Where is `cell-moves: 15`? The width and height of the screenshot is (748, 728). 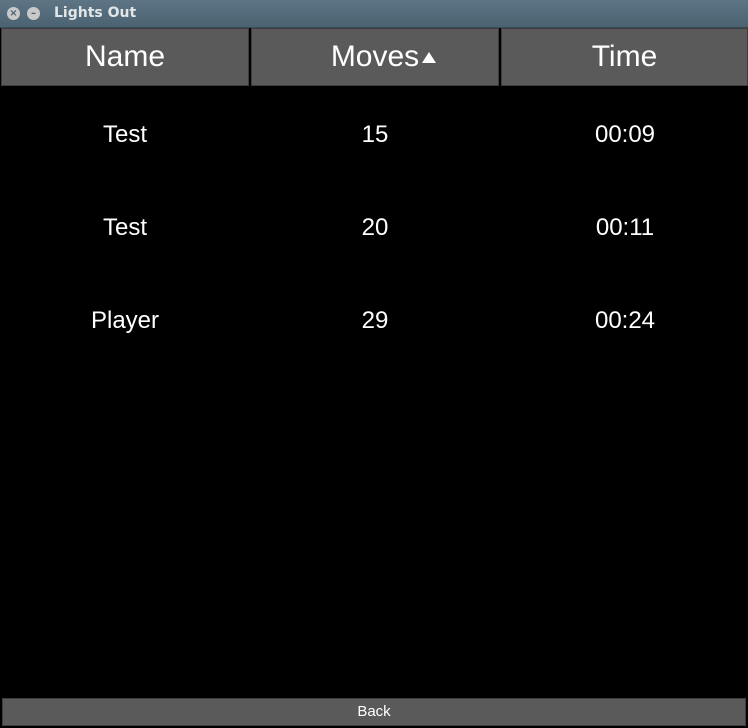
cell-moves: 15 is located at coordinates (375, 134).